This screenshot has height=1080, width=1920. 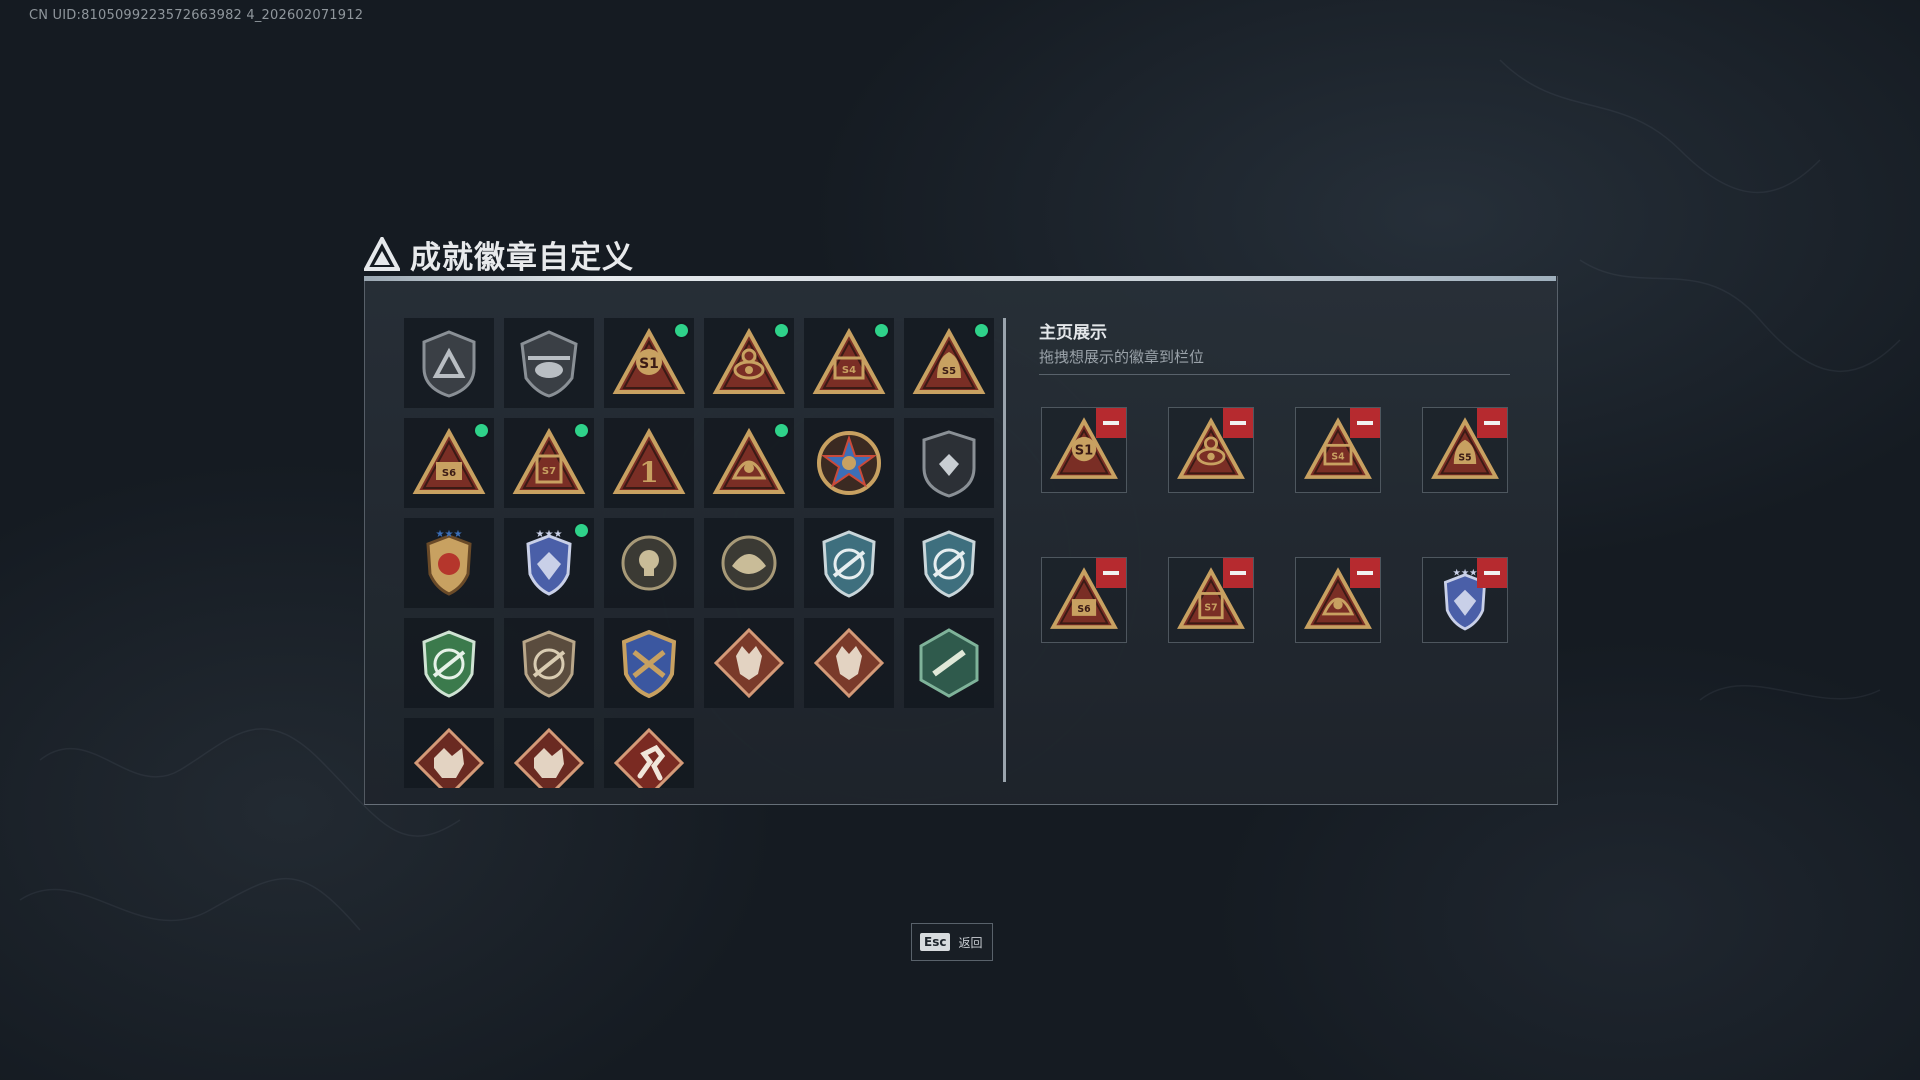 I want to click on page-title: 成就徽章自定义, so click(x=522, y=257).